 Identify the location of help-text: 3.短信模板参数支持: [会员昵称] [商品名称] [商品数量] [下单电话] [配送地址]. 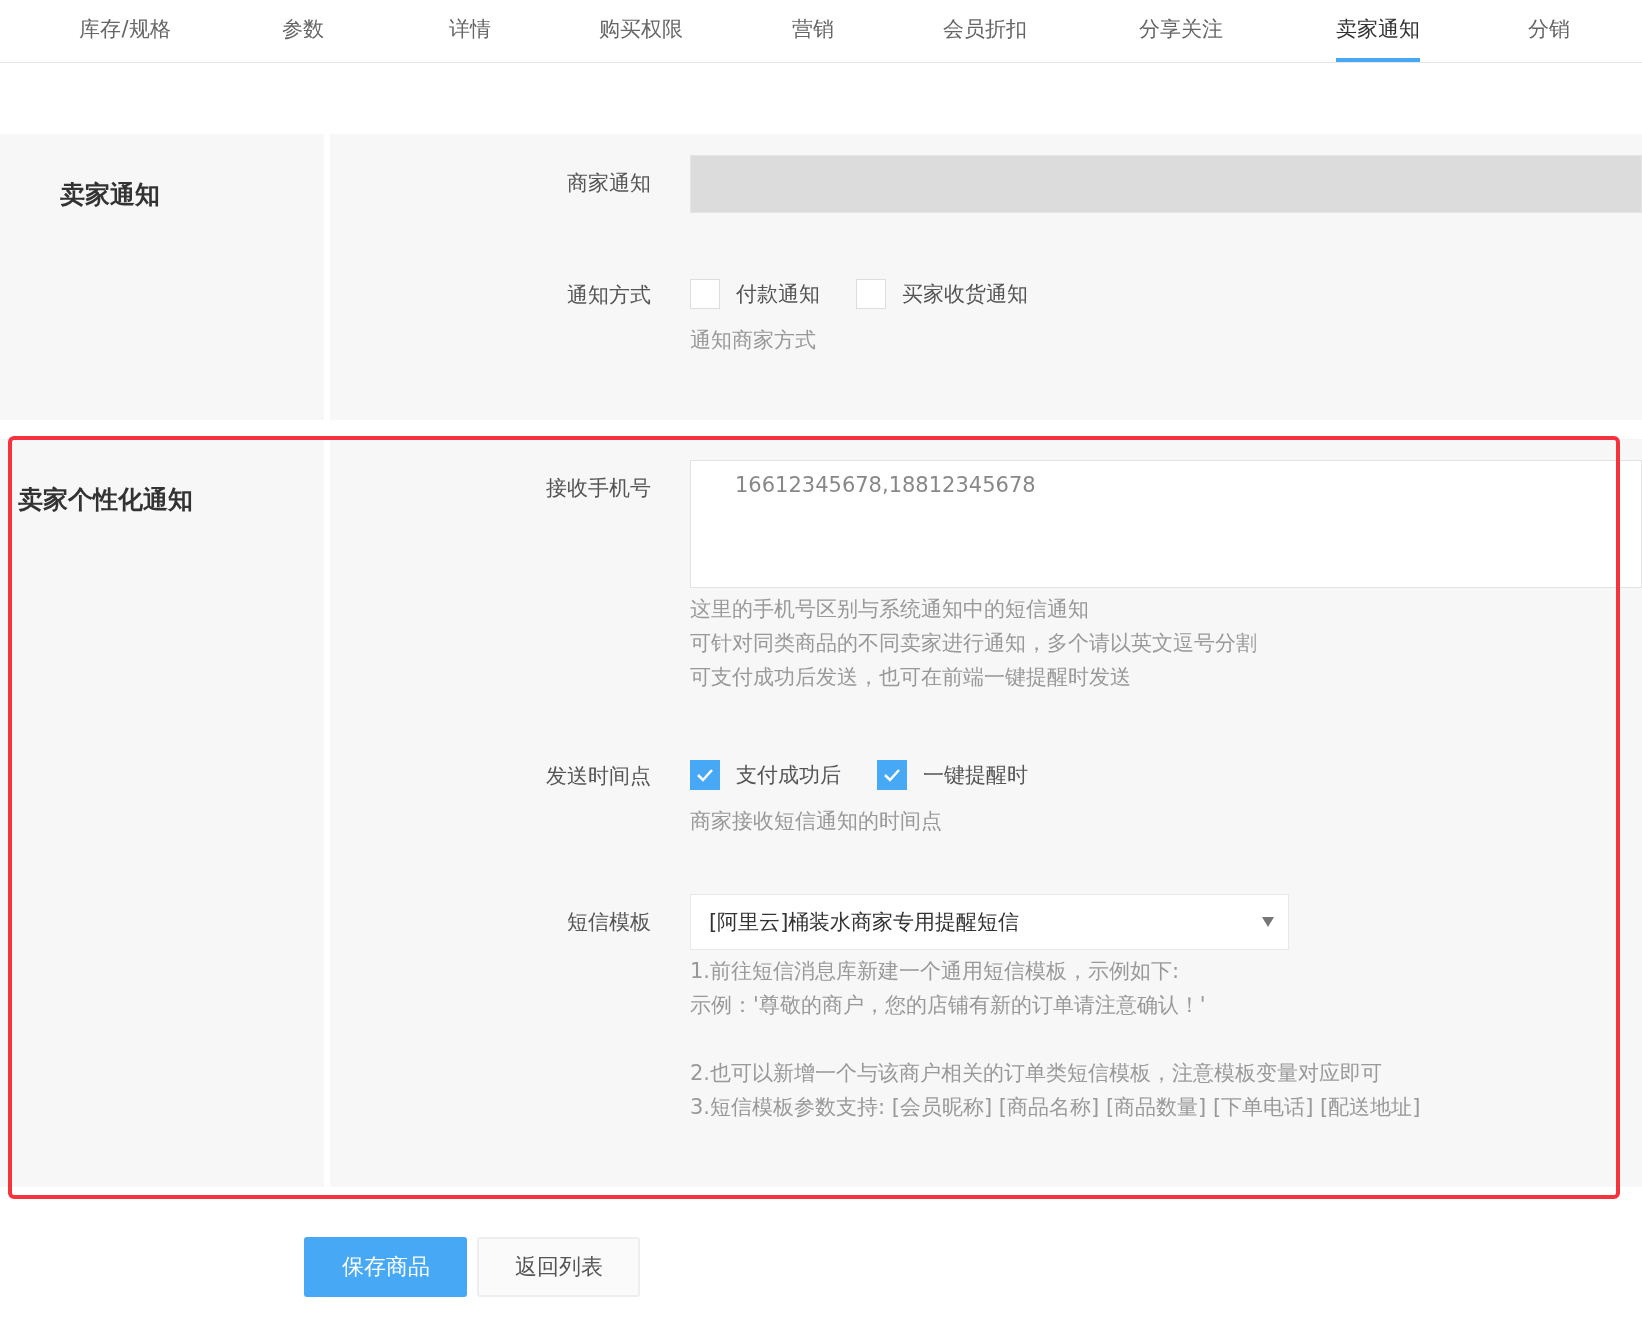
(1056, 1107).